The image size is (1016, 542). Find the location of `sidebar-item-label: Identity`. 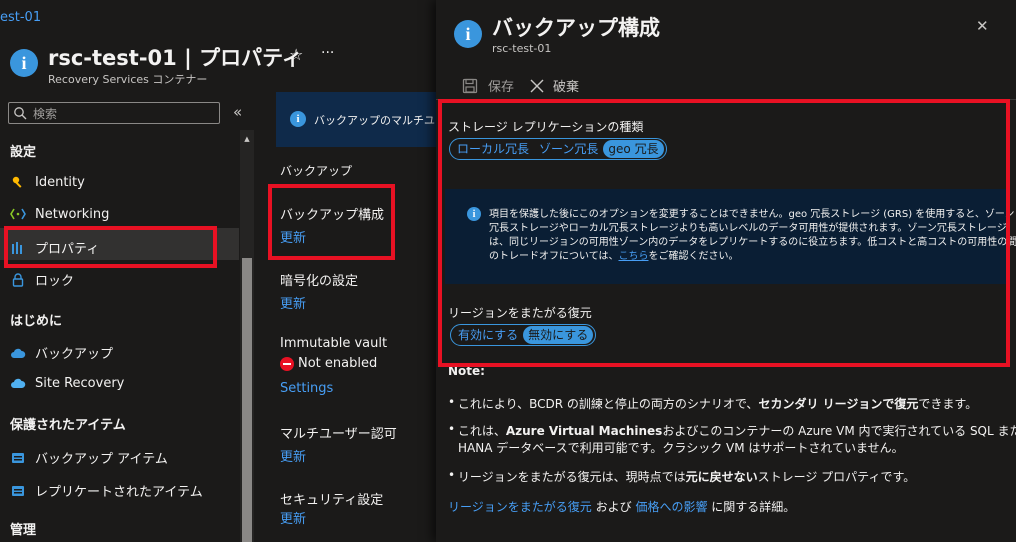

sidebar-item-label: Identity is located at coordinates (60, 182).